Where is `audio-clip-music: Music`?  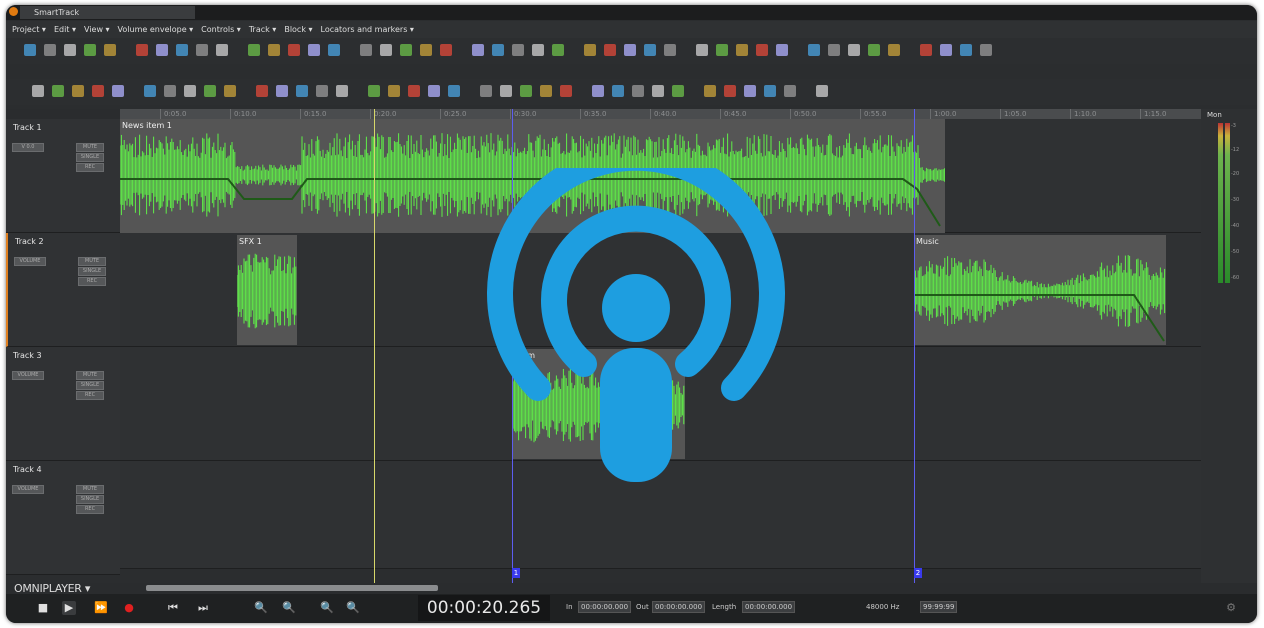 audio-clip-music: Music is located at coordinates (1040, 290).